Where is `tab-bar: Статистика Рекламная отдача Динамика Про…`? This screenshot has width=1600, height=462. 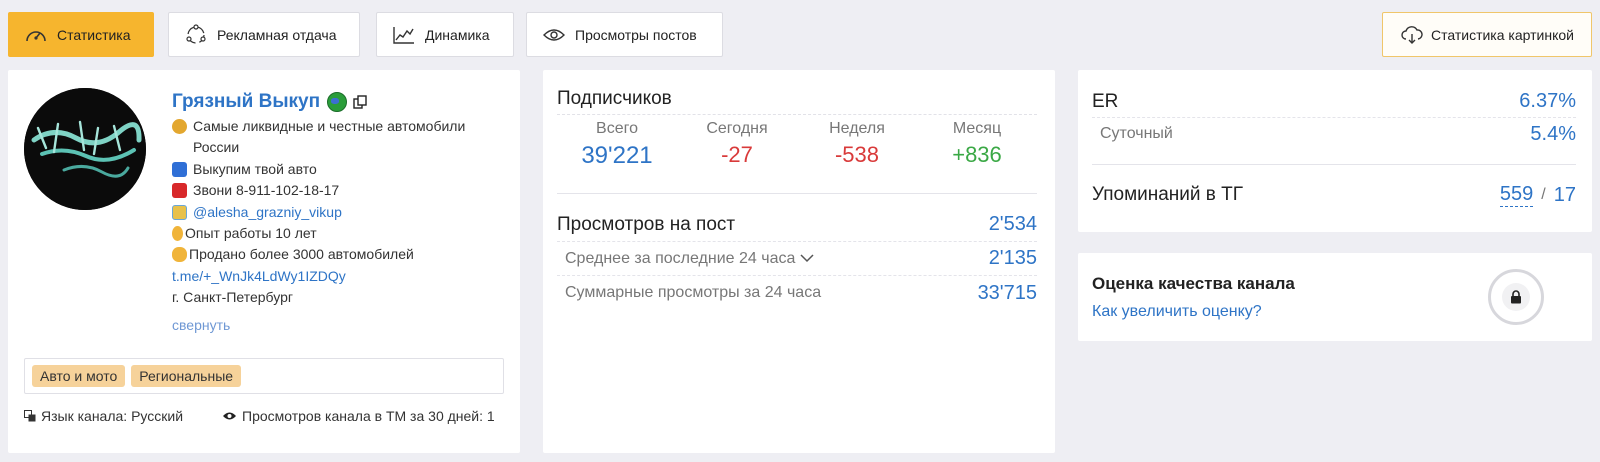
tab-bar: Статистика Рекламная отдача Динамика Про… is located at coordinates (800, 34).